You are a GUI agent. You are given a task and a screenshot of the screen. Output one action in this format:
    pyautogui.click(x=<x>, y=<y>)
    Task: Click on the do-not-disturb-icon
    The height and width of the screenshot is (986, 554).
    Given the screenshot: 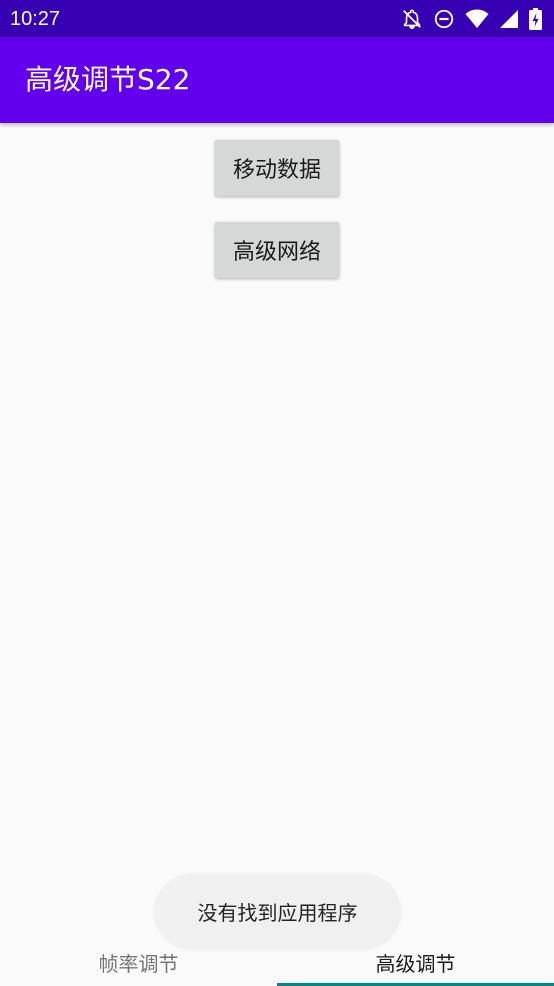 What is the action you would take?
    pyautogui.click(x=444, y=19)
    